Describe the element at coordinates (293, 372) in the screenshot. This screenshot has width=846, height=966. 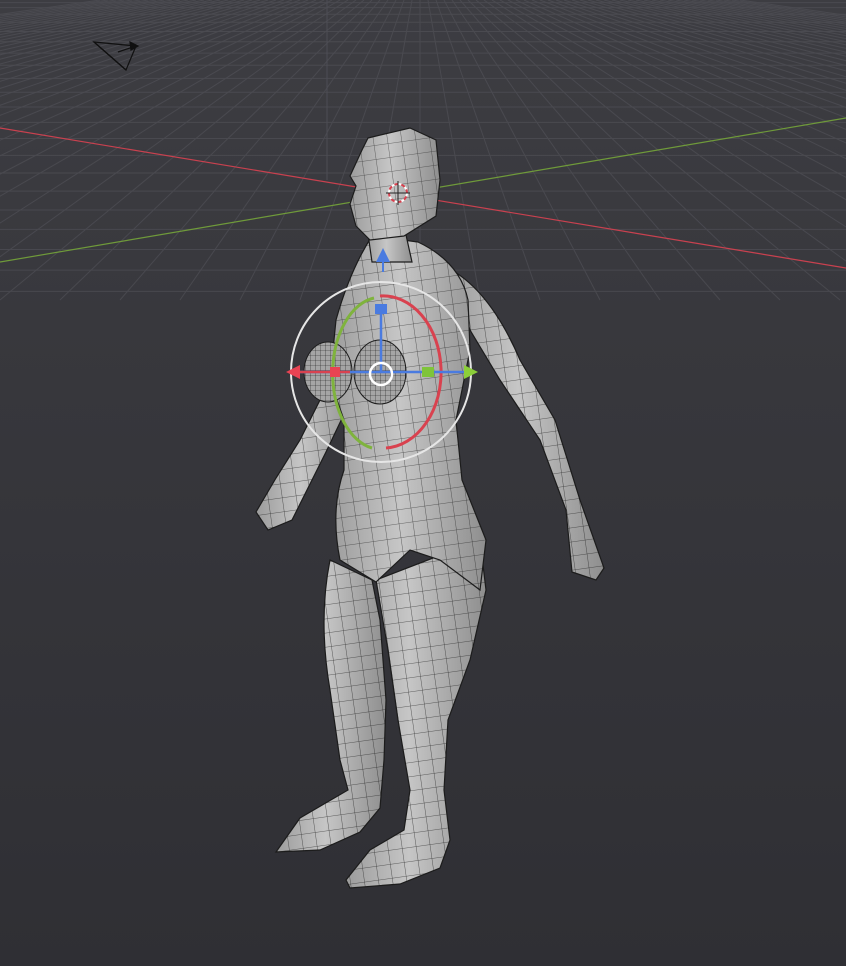
I see `x-arrow-red` at that location.